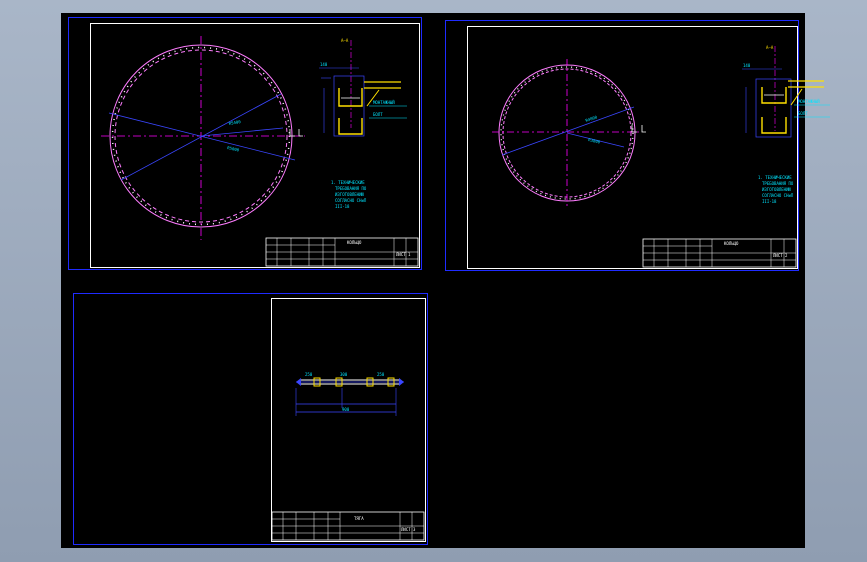 This screenshot has height=562, width=867. What do you see at coordinates (770, 47) in the screenshot?
I see `section-label-2: A—A` at bounding box center [770, 47].